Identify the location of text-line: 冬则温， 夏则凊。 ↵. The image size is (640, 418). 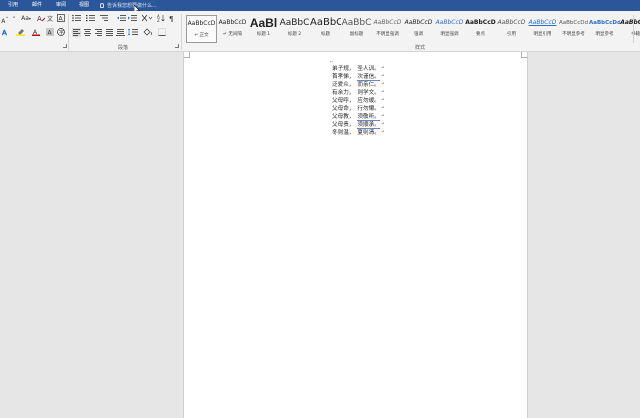
(372, 132).